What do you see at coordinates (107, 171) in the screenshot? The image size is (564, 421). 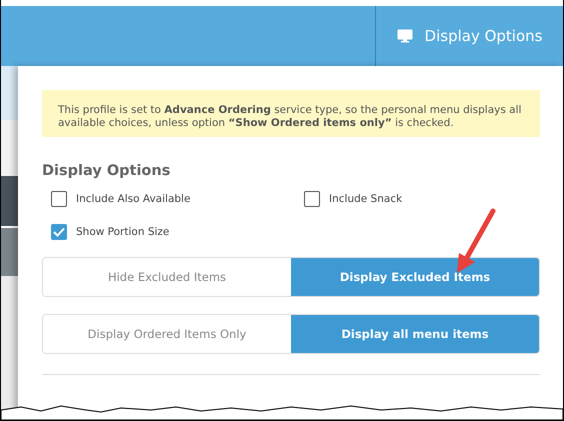 I see `section-title: Display Options` at bounding box center [107, 171].